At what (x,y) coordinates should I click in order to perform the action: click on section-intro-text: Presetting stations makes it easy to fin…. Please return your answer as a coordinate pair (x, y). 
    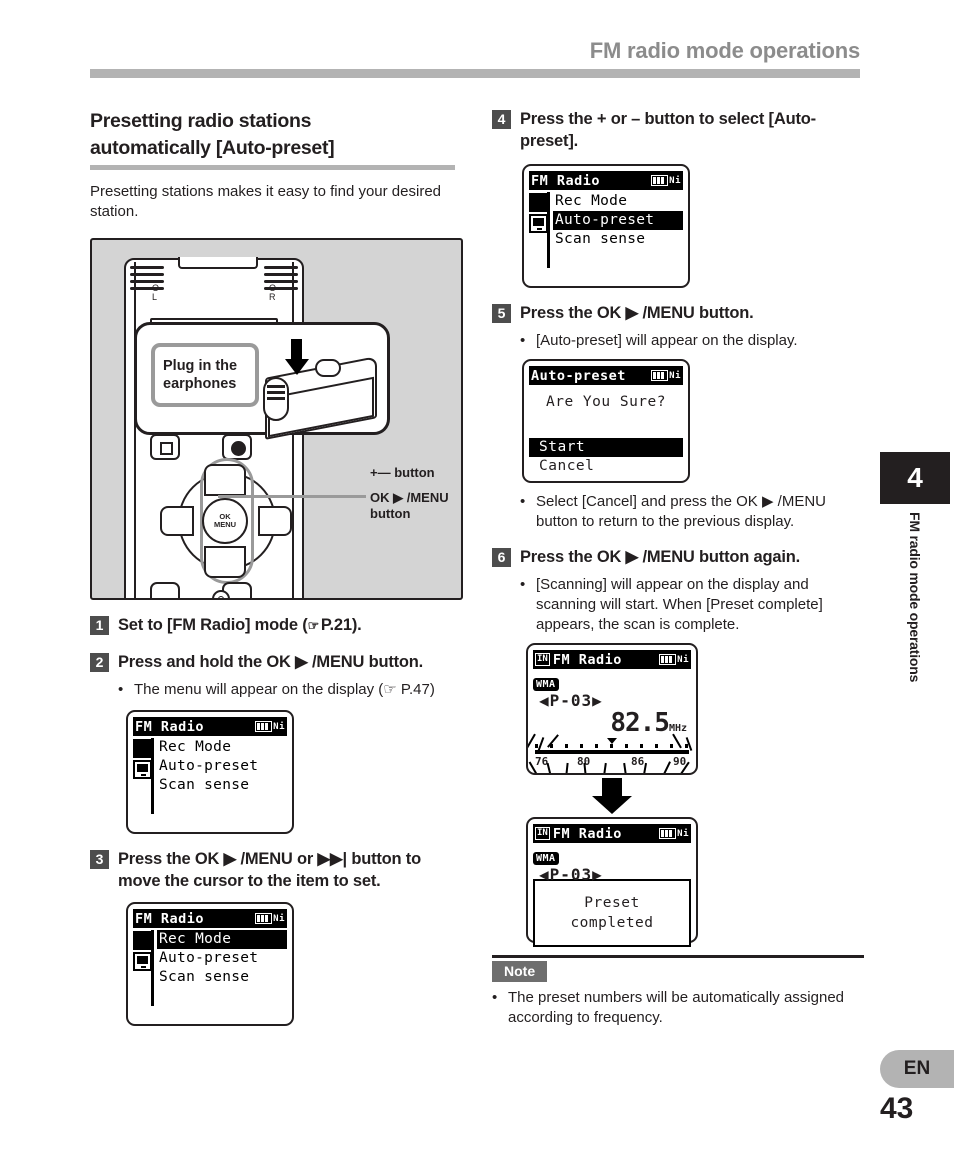
    Looking at the image, I should click on (266, 201).